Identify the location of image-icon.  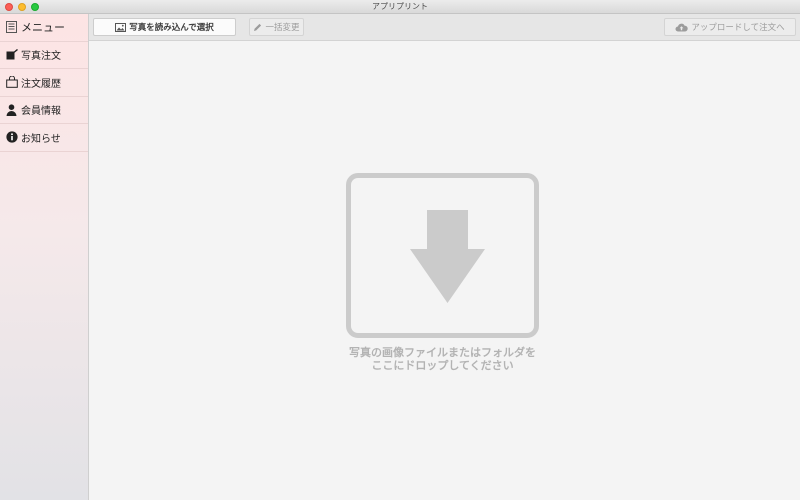
(121, 27).